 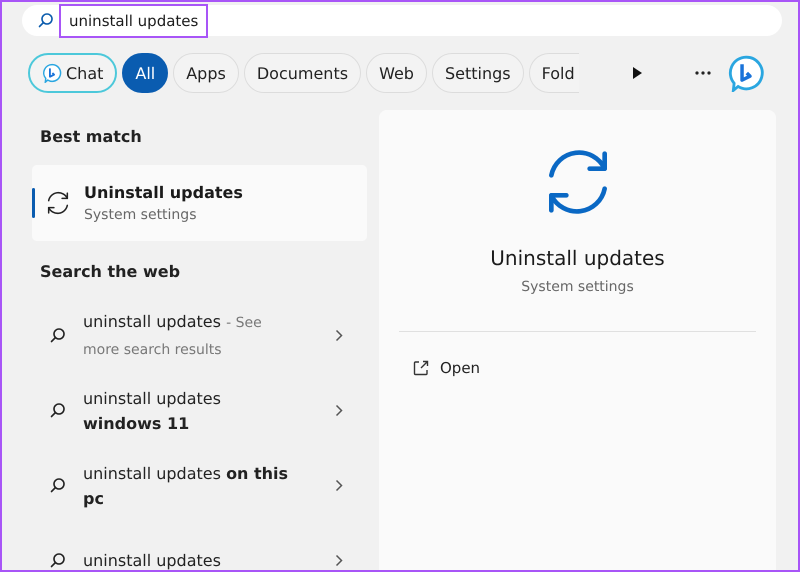 I want to click on web-result: uninstall updates - See more search results, so click(x=199, y=335).